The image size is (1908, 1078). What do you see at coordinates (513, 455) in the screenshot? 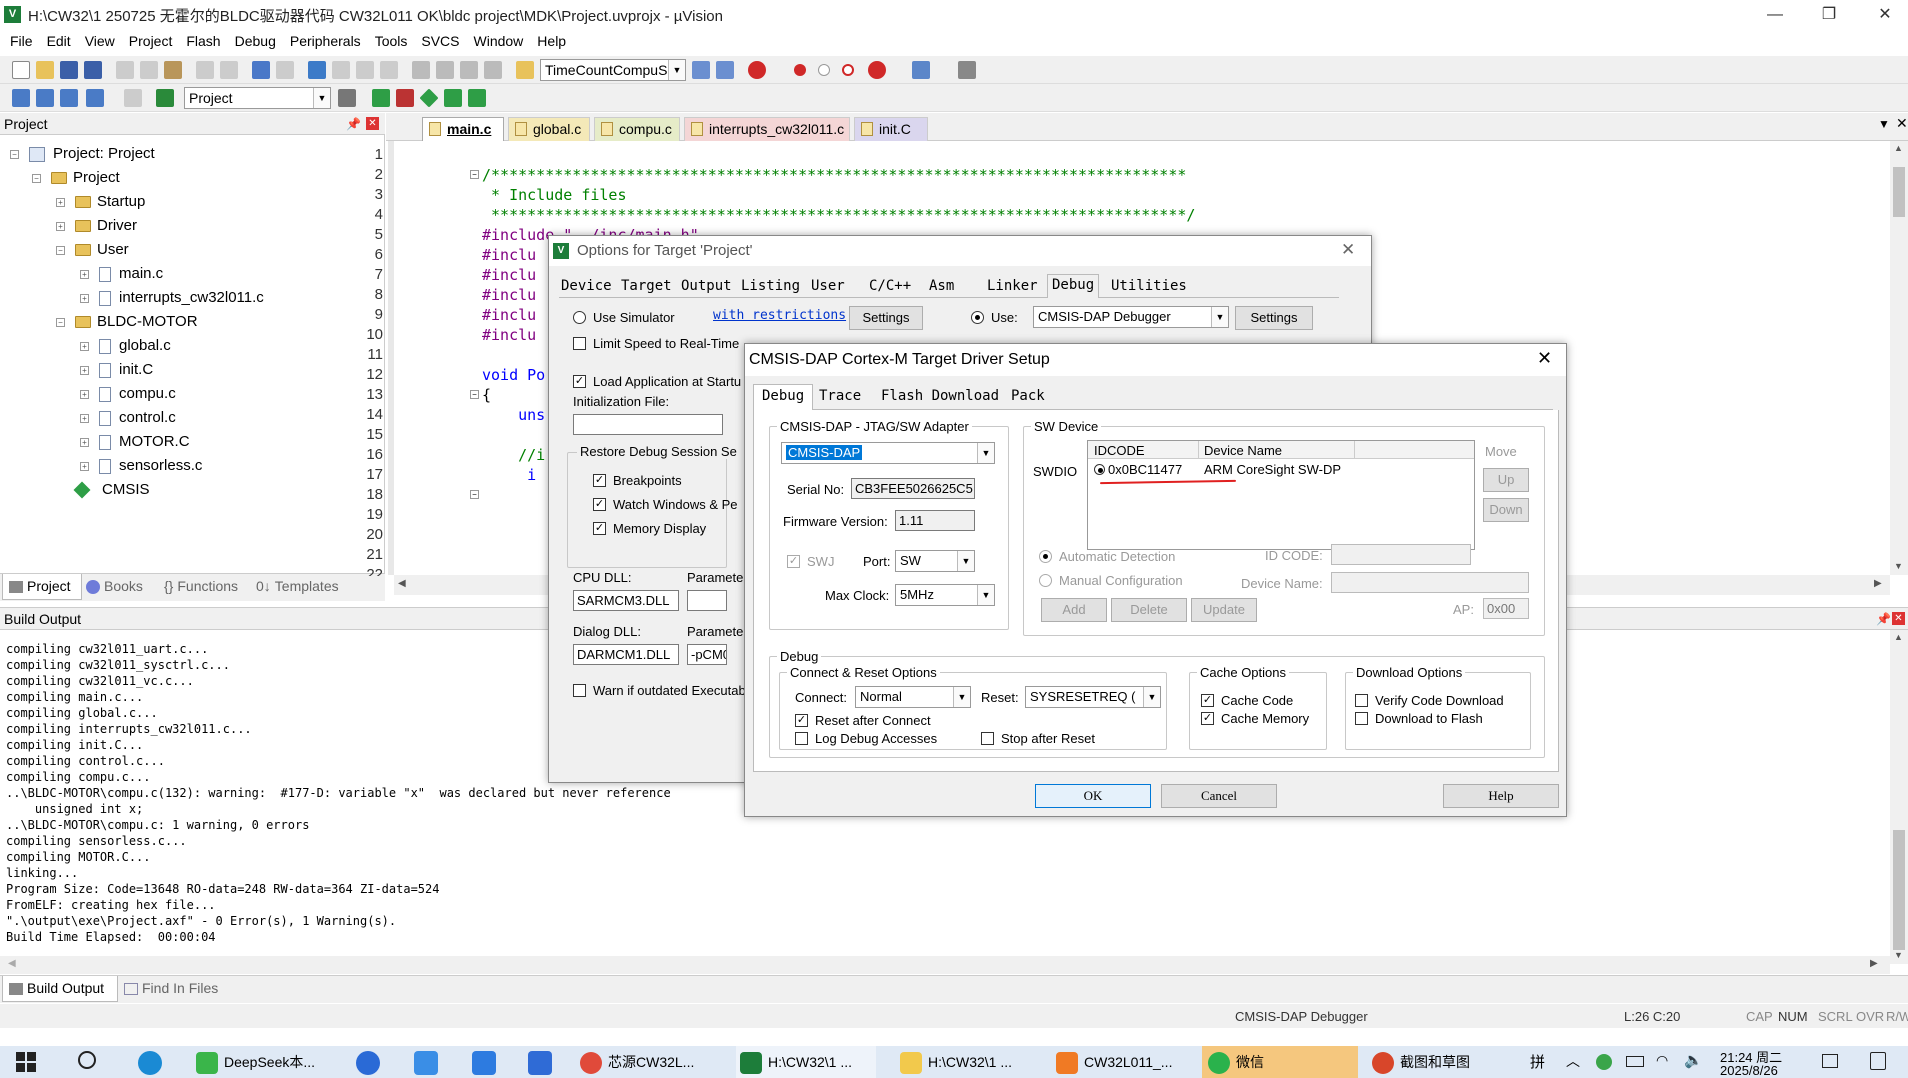
I see `code-line: //i` at bounding box center [513, 455].